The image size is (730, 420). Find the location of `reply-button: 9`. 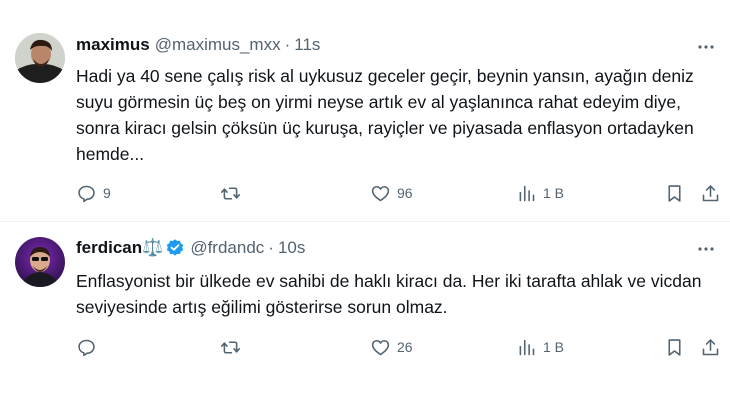

reply-button: 9 is located at coordinates (93, 193).